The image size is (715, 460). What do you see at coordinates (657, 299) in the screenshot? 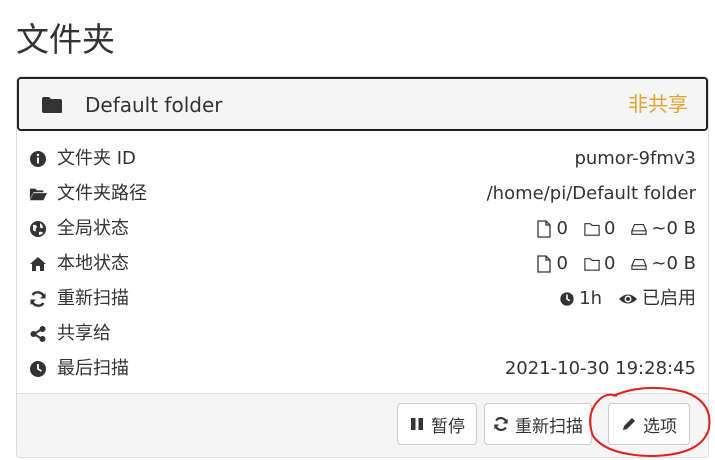
I see `watch-status: 已启用` at bounding box center [657, 299].